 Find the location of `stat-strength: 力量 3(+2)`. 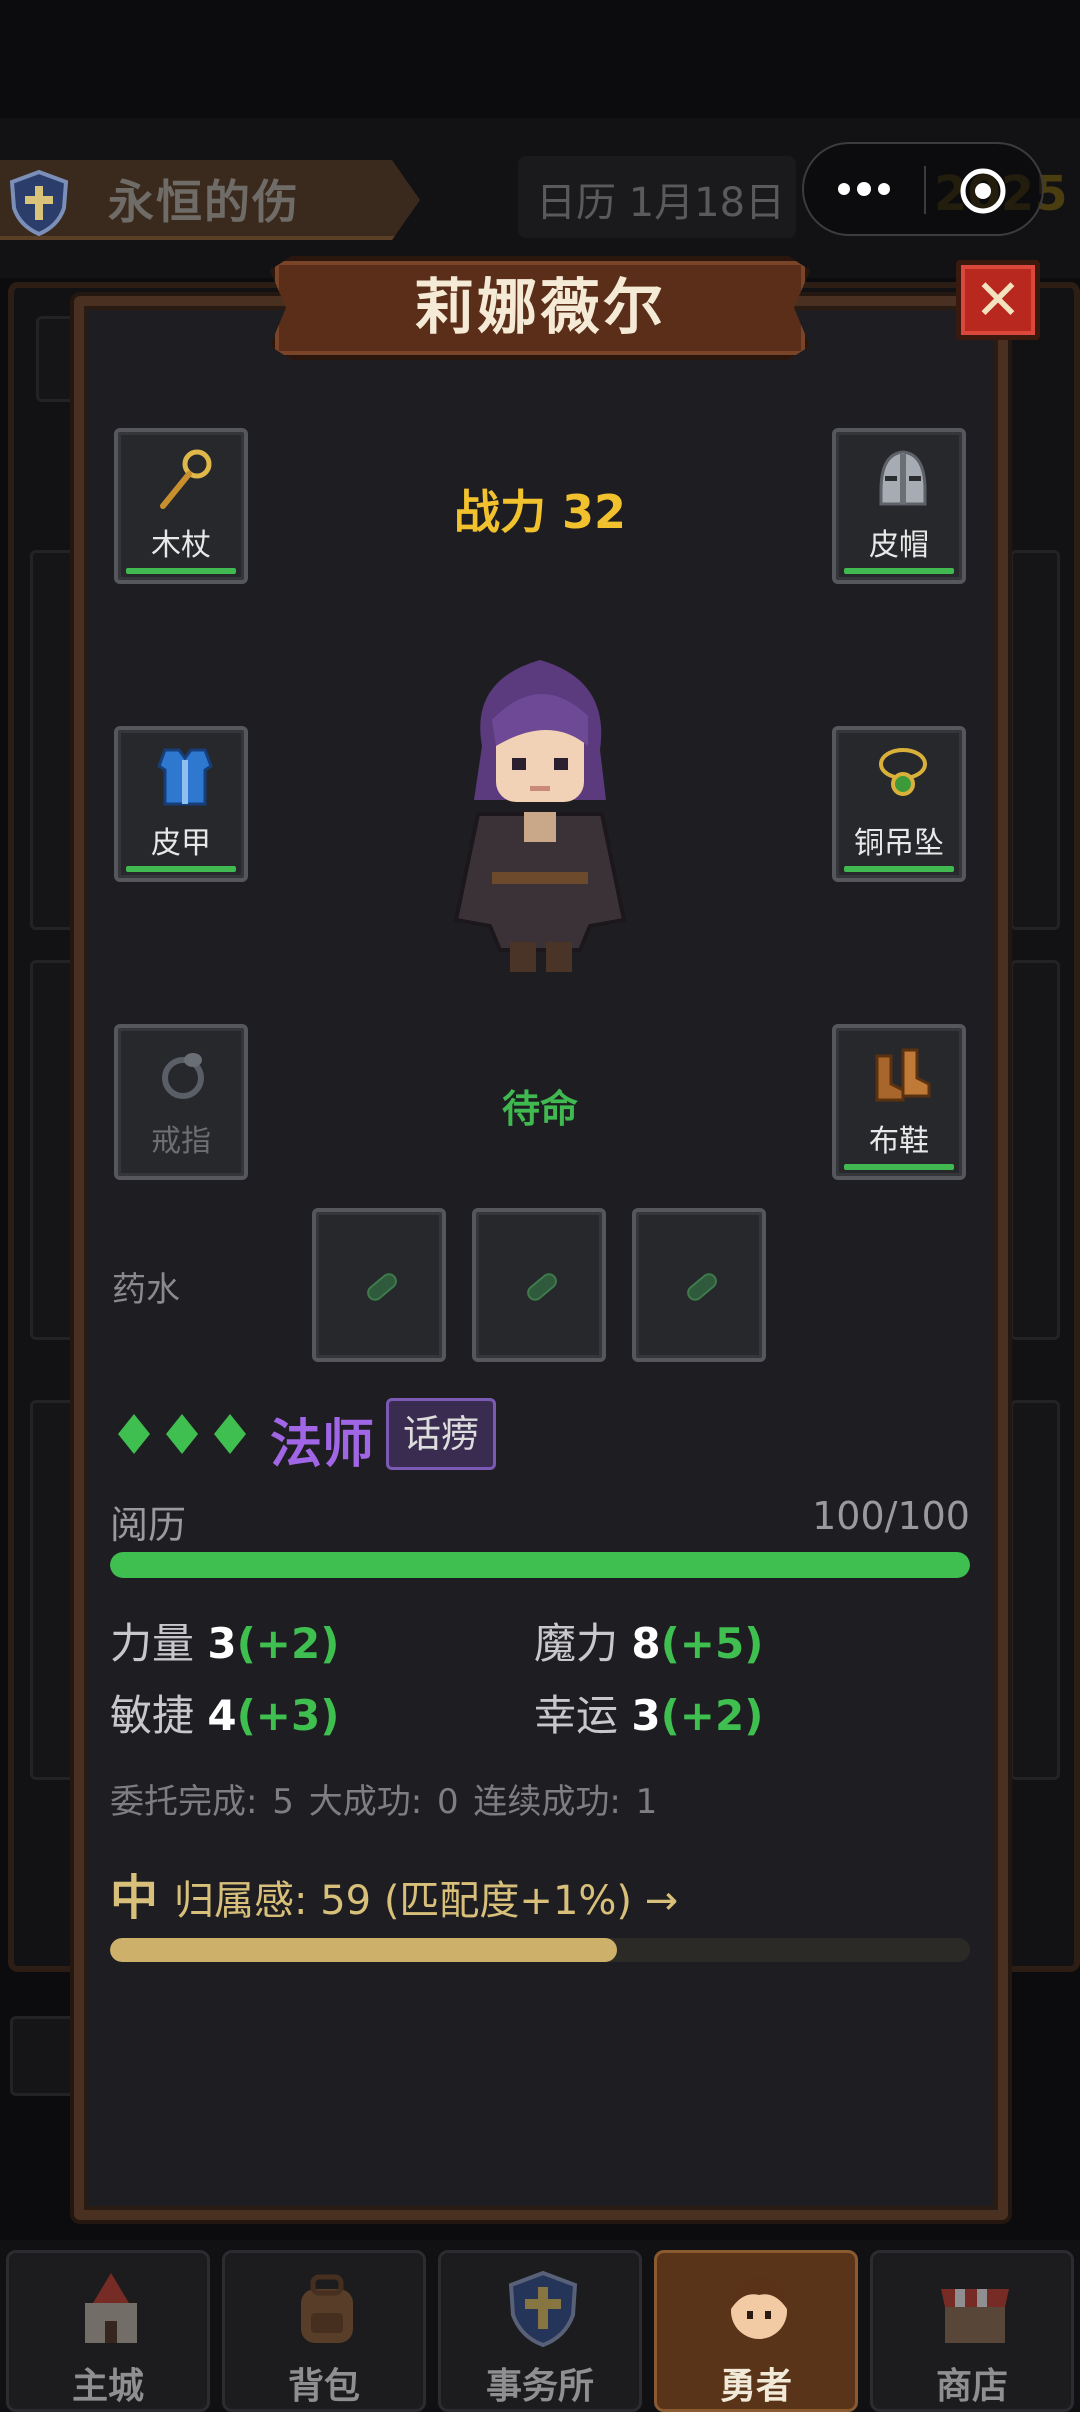

stat-strength: 力量 3(+2) is located at coordinates (224, 1640).